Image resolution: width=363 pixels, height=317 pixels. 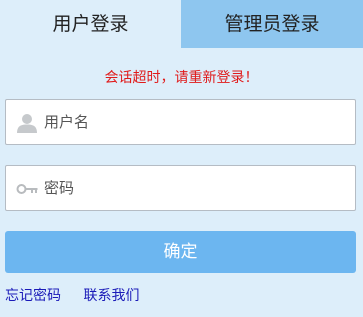 I want to click on tab-user-login: 用户登录, so click(x=90, y=24).